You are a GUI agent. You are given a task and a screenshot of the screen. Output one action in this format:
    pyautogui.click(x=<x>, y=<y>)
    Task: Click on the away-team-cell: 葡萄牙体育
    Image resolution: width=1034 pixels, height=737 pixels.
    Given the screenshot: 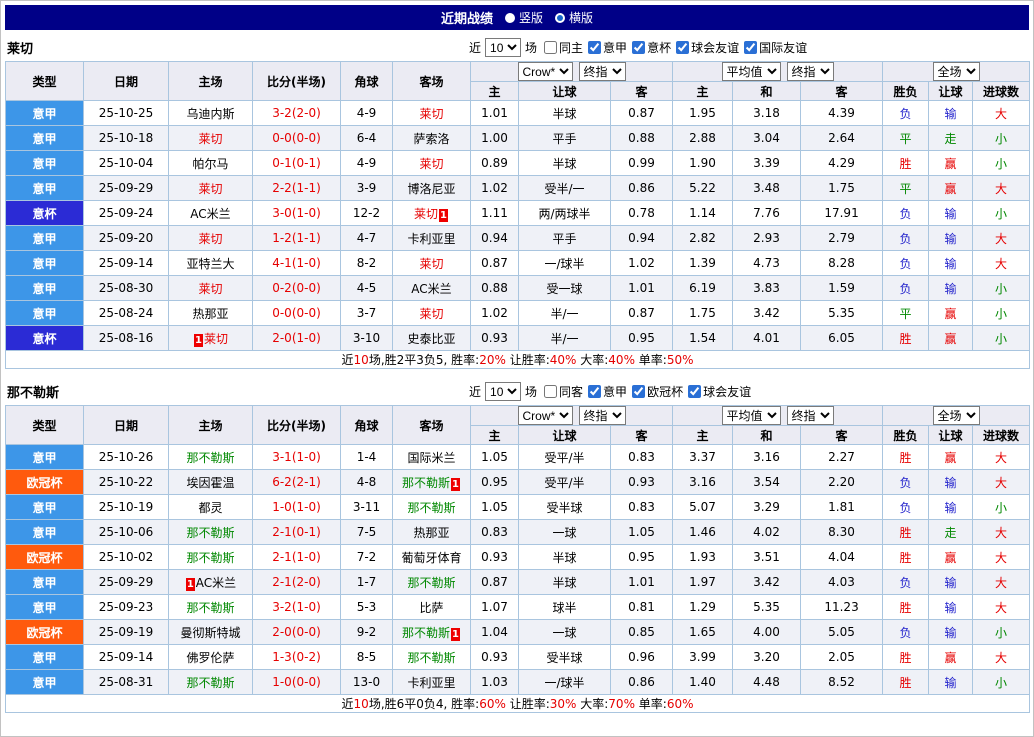 What is the action you would take?
    pyautogui.click(x=431, y=557)
    